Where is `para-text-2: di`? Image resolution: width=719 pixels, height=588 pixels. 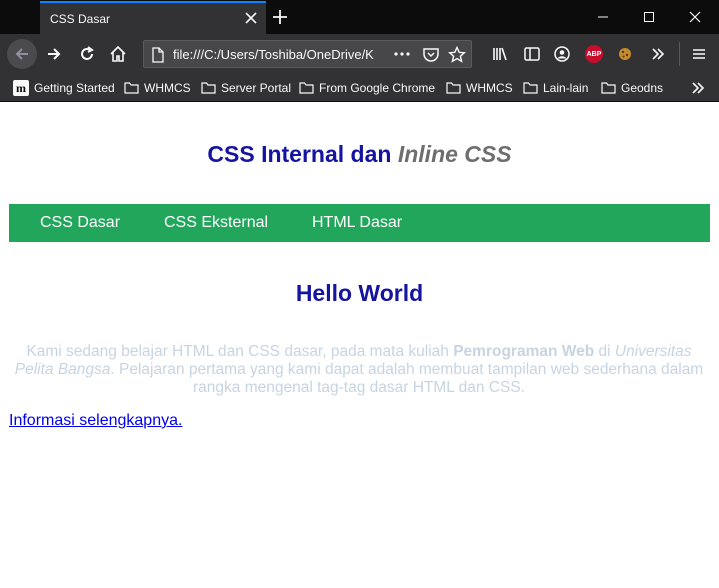 para-text-2: di is located at coordinates (604, 351).